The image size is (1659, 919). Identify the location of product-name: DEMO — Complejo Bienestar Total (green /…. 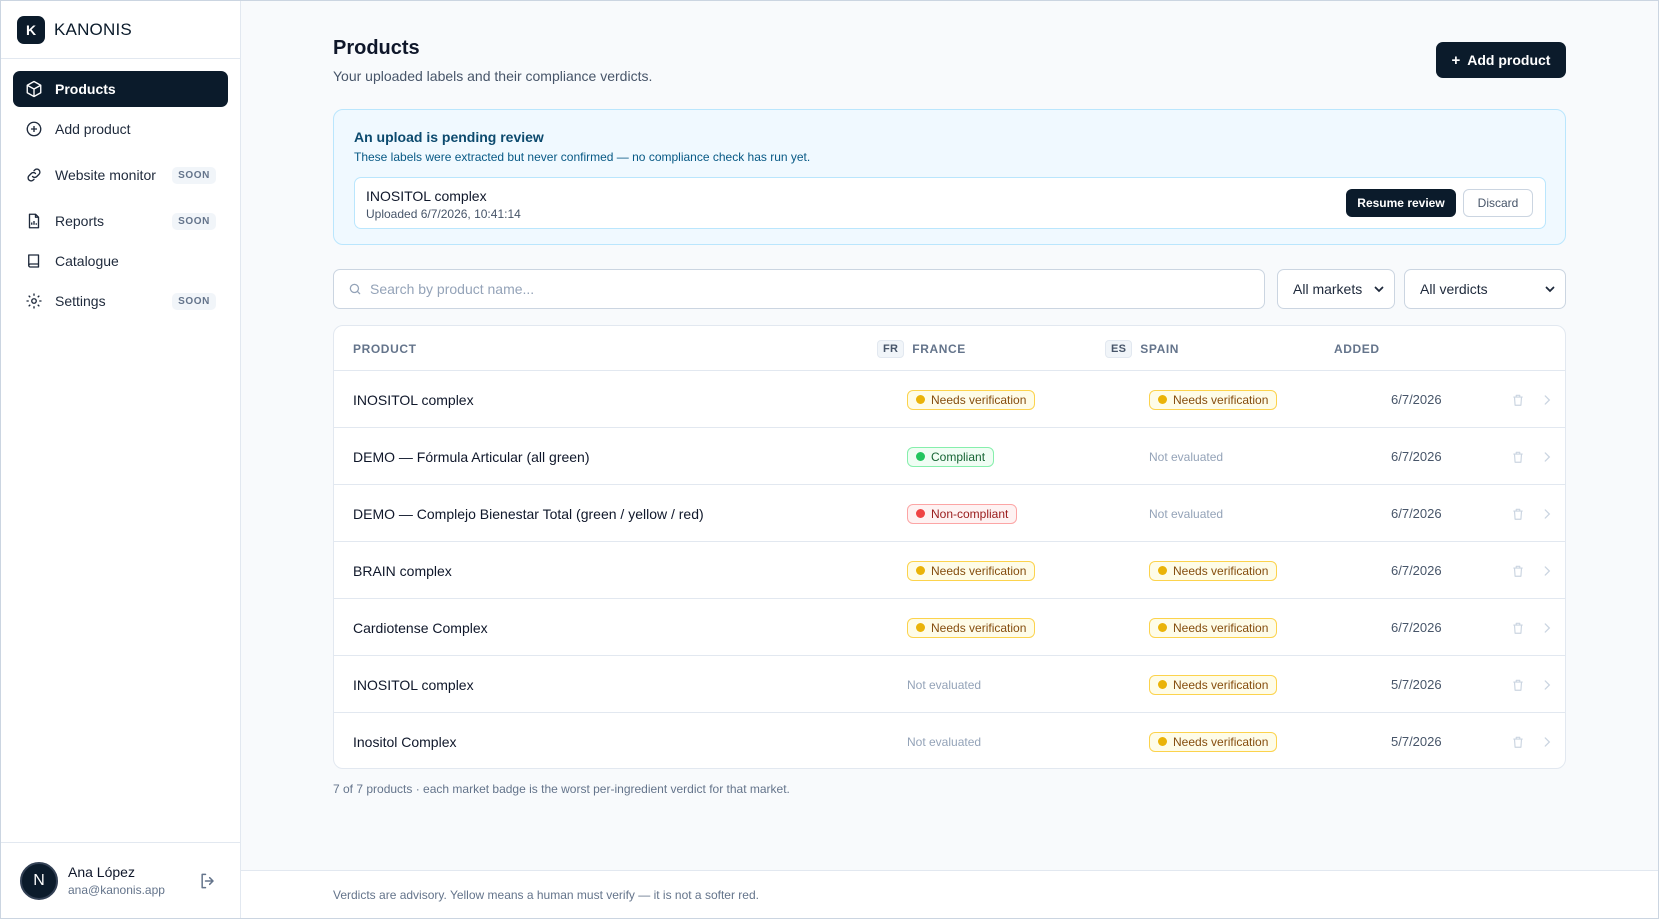
(528, 513).